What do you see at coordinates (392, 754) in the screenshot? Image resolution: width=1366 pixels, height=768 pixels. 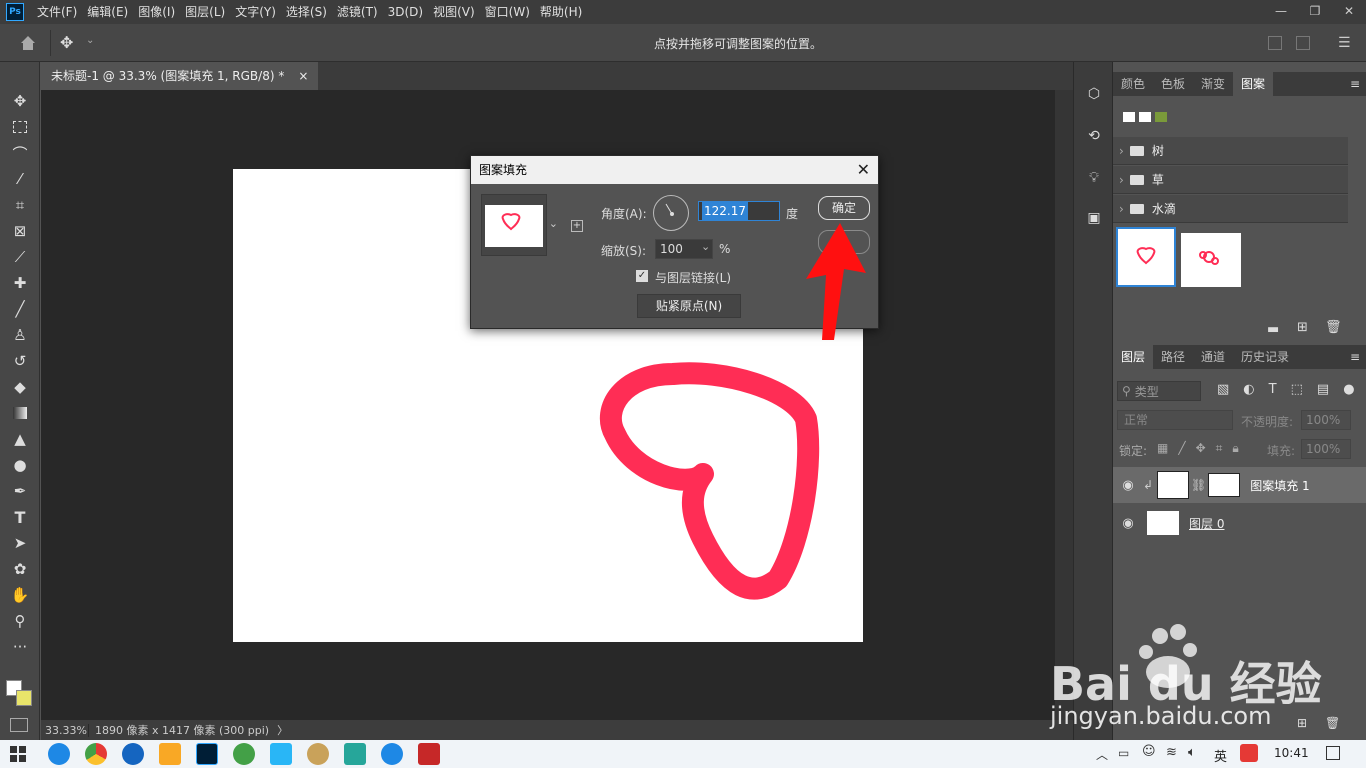 I see `media-player-icon` at bounding box center [392, 754].